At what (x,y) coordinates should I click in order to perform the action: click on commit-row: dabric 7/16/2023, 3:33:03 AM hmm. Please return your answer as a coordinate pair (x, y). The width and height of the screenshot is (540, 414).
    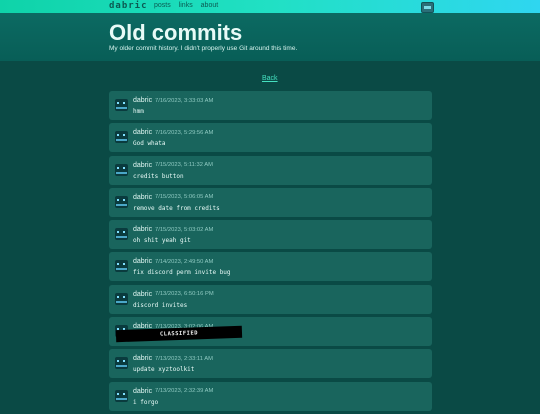
    Looking at the image, I should click on (270, 105).